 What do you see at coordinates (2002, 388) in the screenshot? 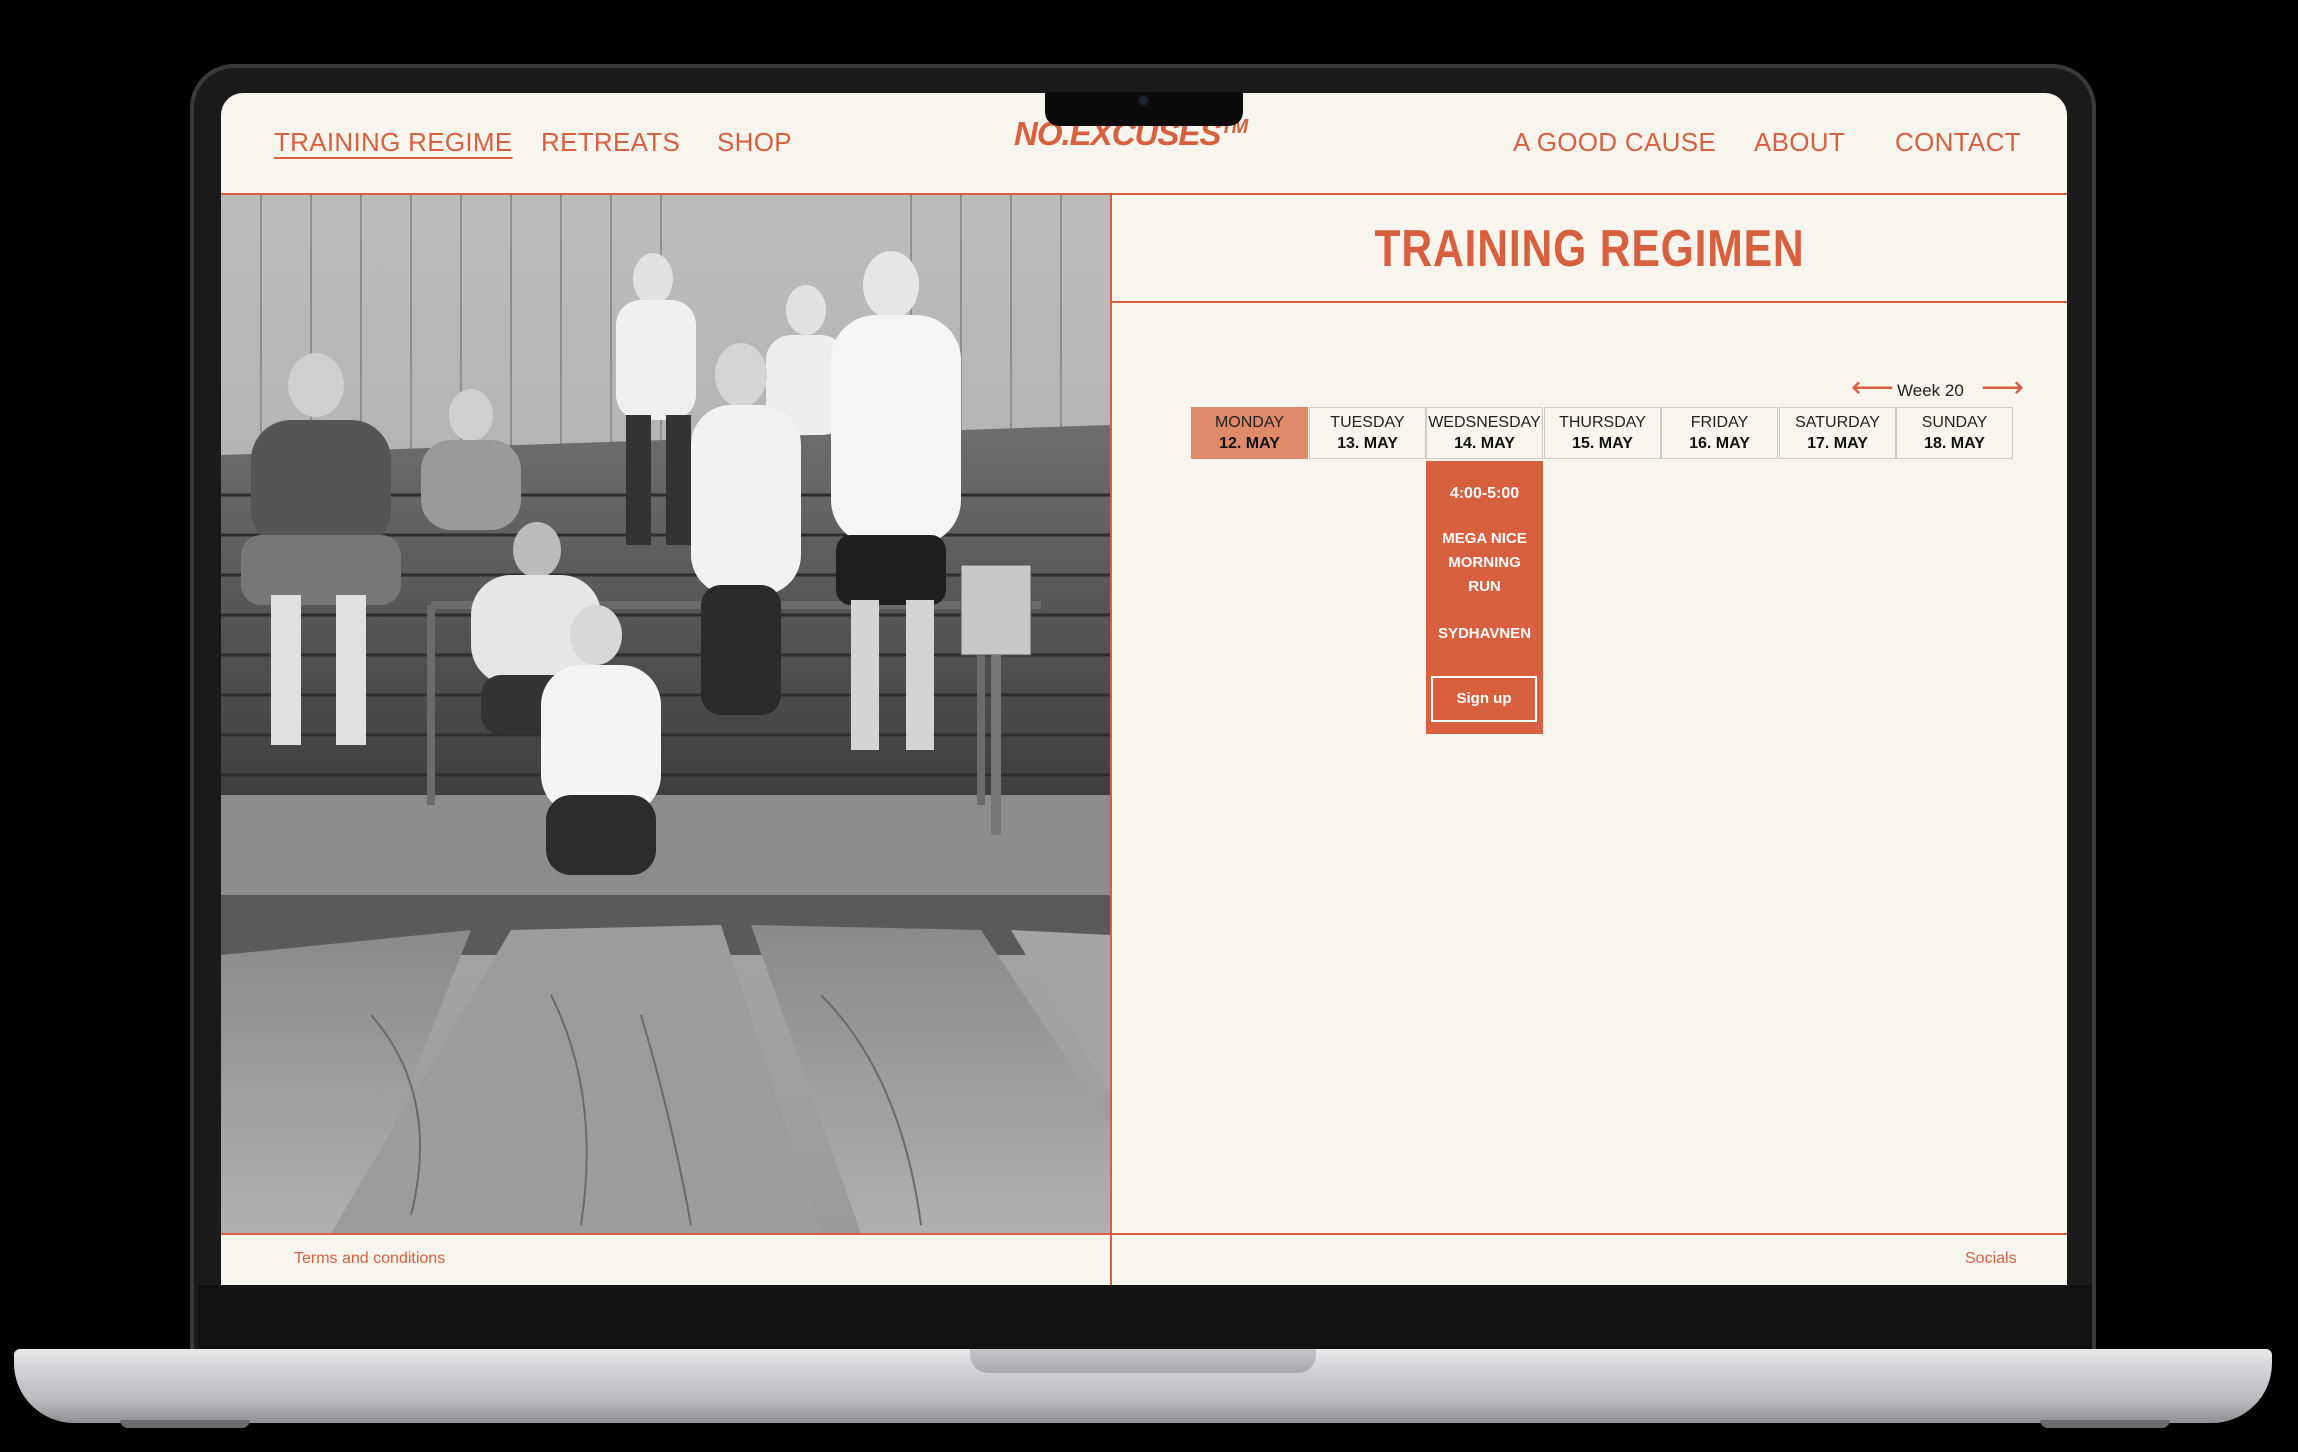
I see `next-week-arrow-icon: ⟶` at bounding box center [2002, 388].